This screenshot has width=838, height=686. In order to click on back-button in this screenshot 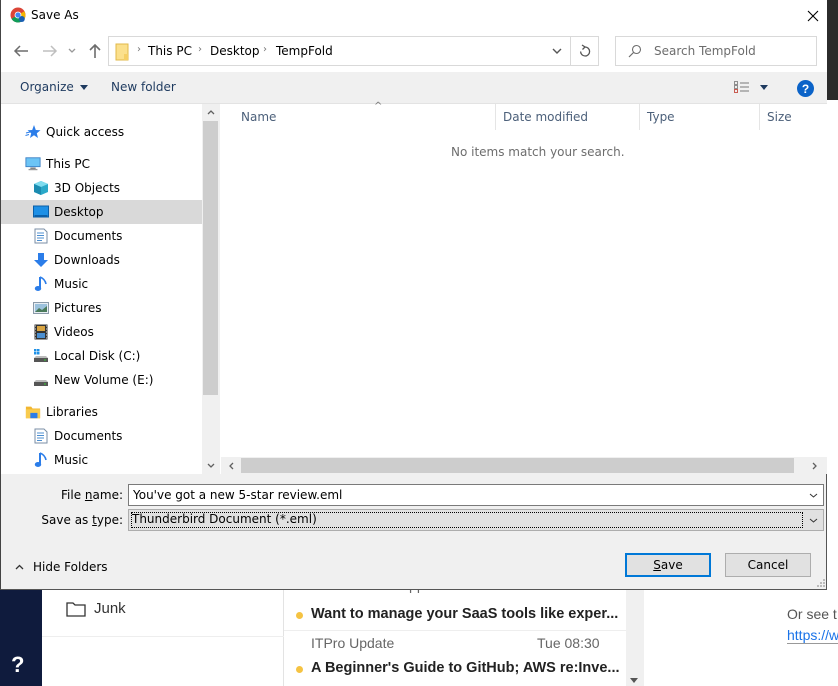, I will do `click(21, 51)`.